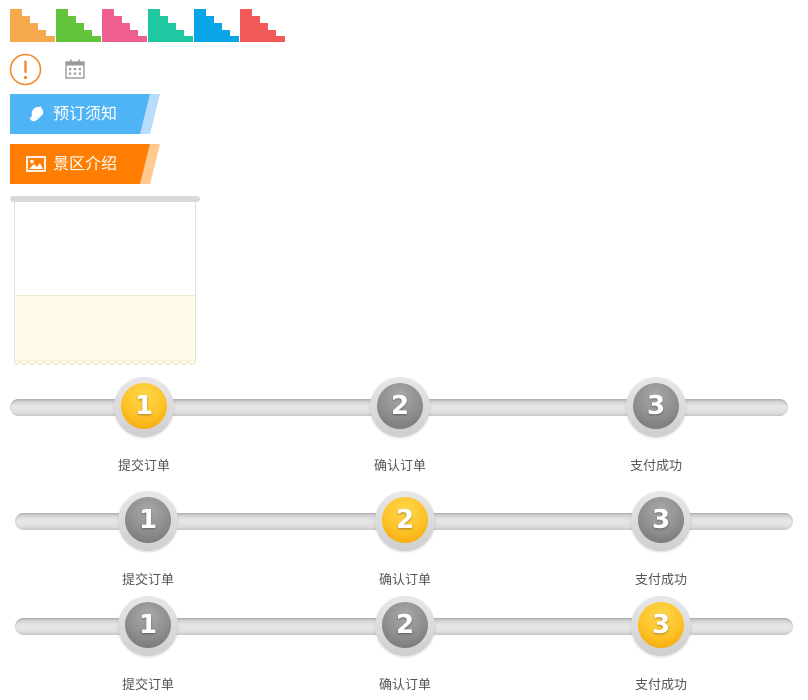  What do you see at coordinates (36, 164) in the screenshot?
I see `image-icon` at bounding box center [36, 164].